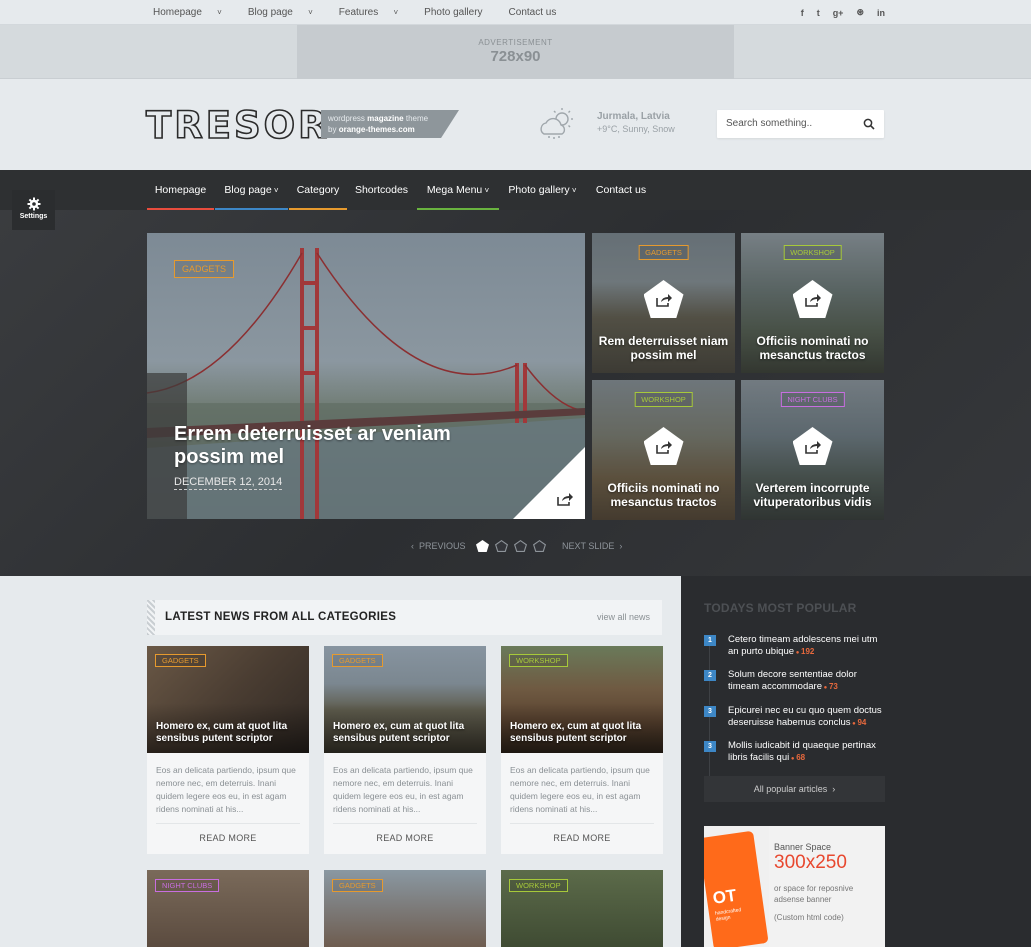  I want to click on popular-rank: 3, so click(710, 711).